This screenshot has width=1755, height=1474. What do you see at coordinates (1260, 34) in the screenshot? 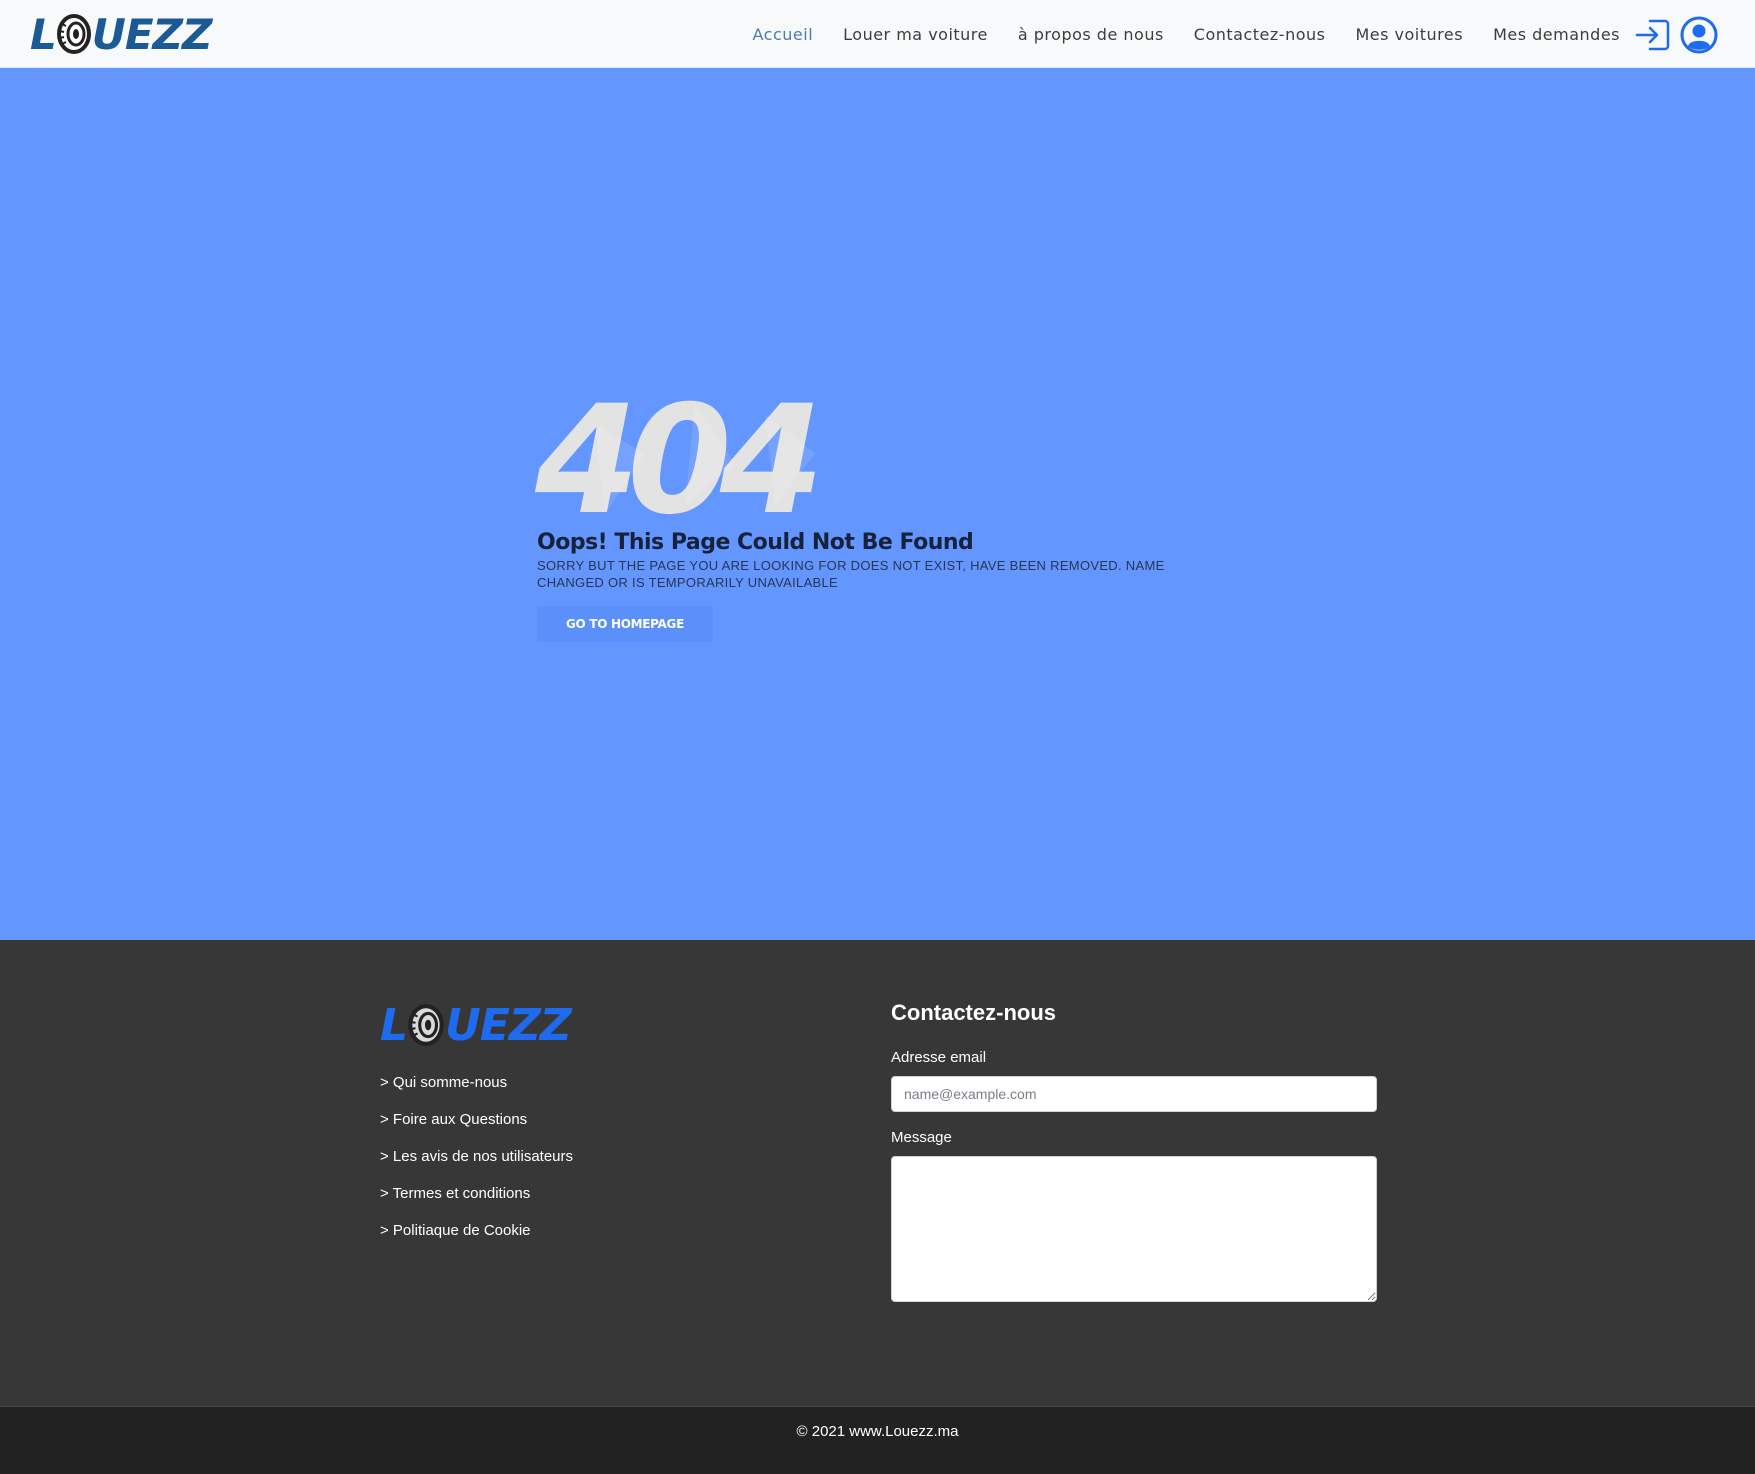
I see `nav-contactez-nous: Contactez-nous` at bounding box center [1260, 34].